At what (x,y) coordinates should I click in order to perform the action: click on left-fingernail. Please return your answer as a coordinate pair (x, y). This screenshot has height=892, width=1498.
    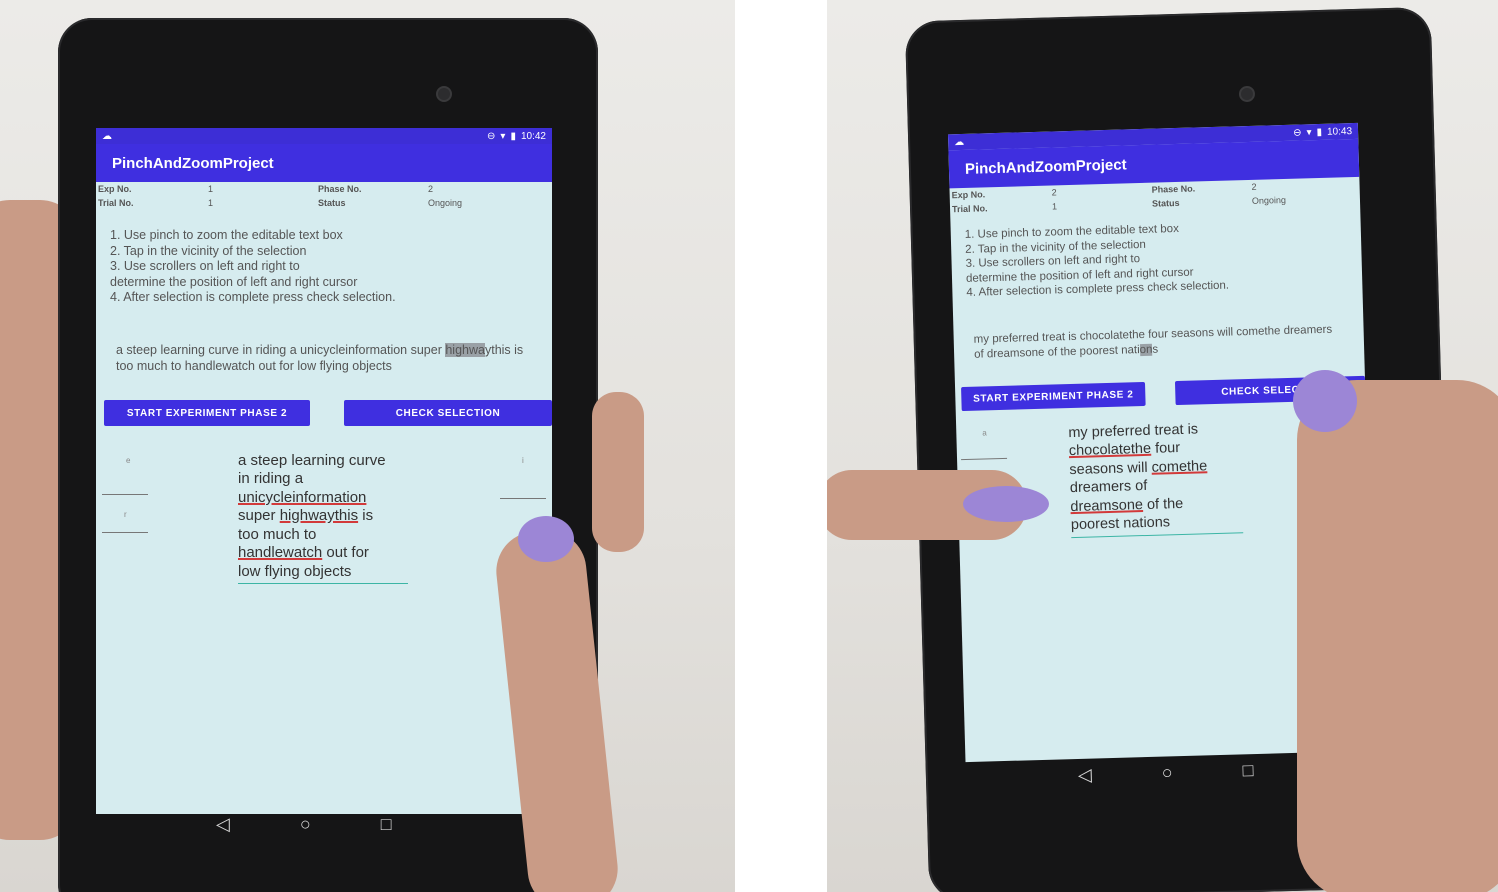
    Looking at the image, I should click on (546, 539).